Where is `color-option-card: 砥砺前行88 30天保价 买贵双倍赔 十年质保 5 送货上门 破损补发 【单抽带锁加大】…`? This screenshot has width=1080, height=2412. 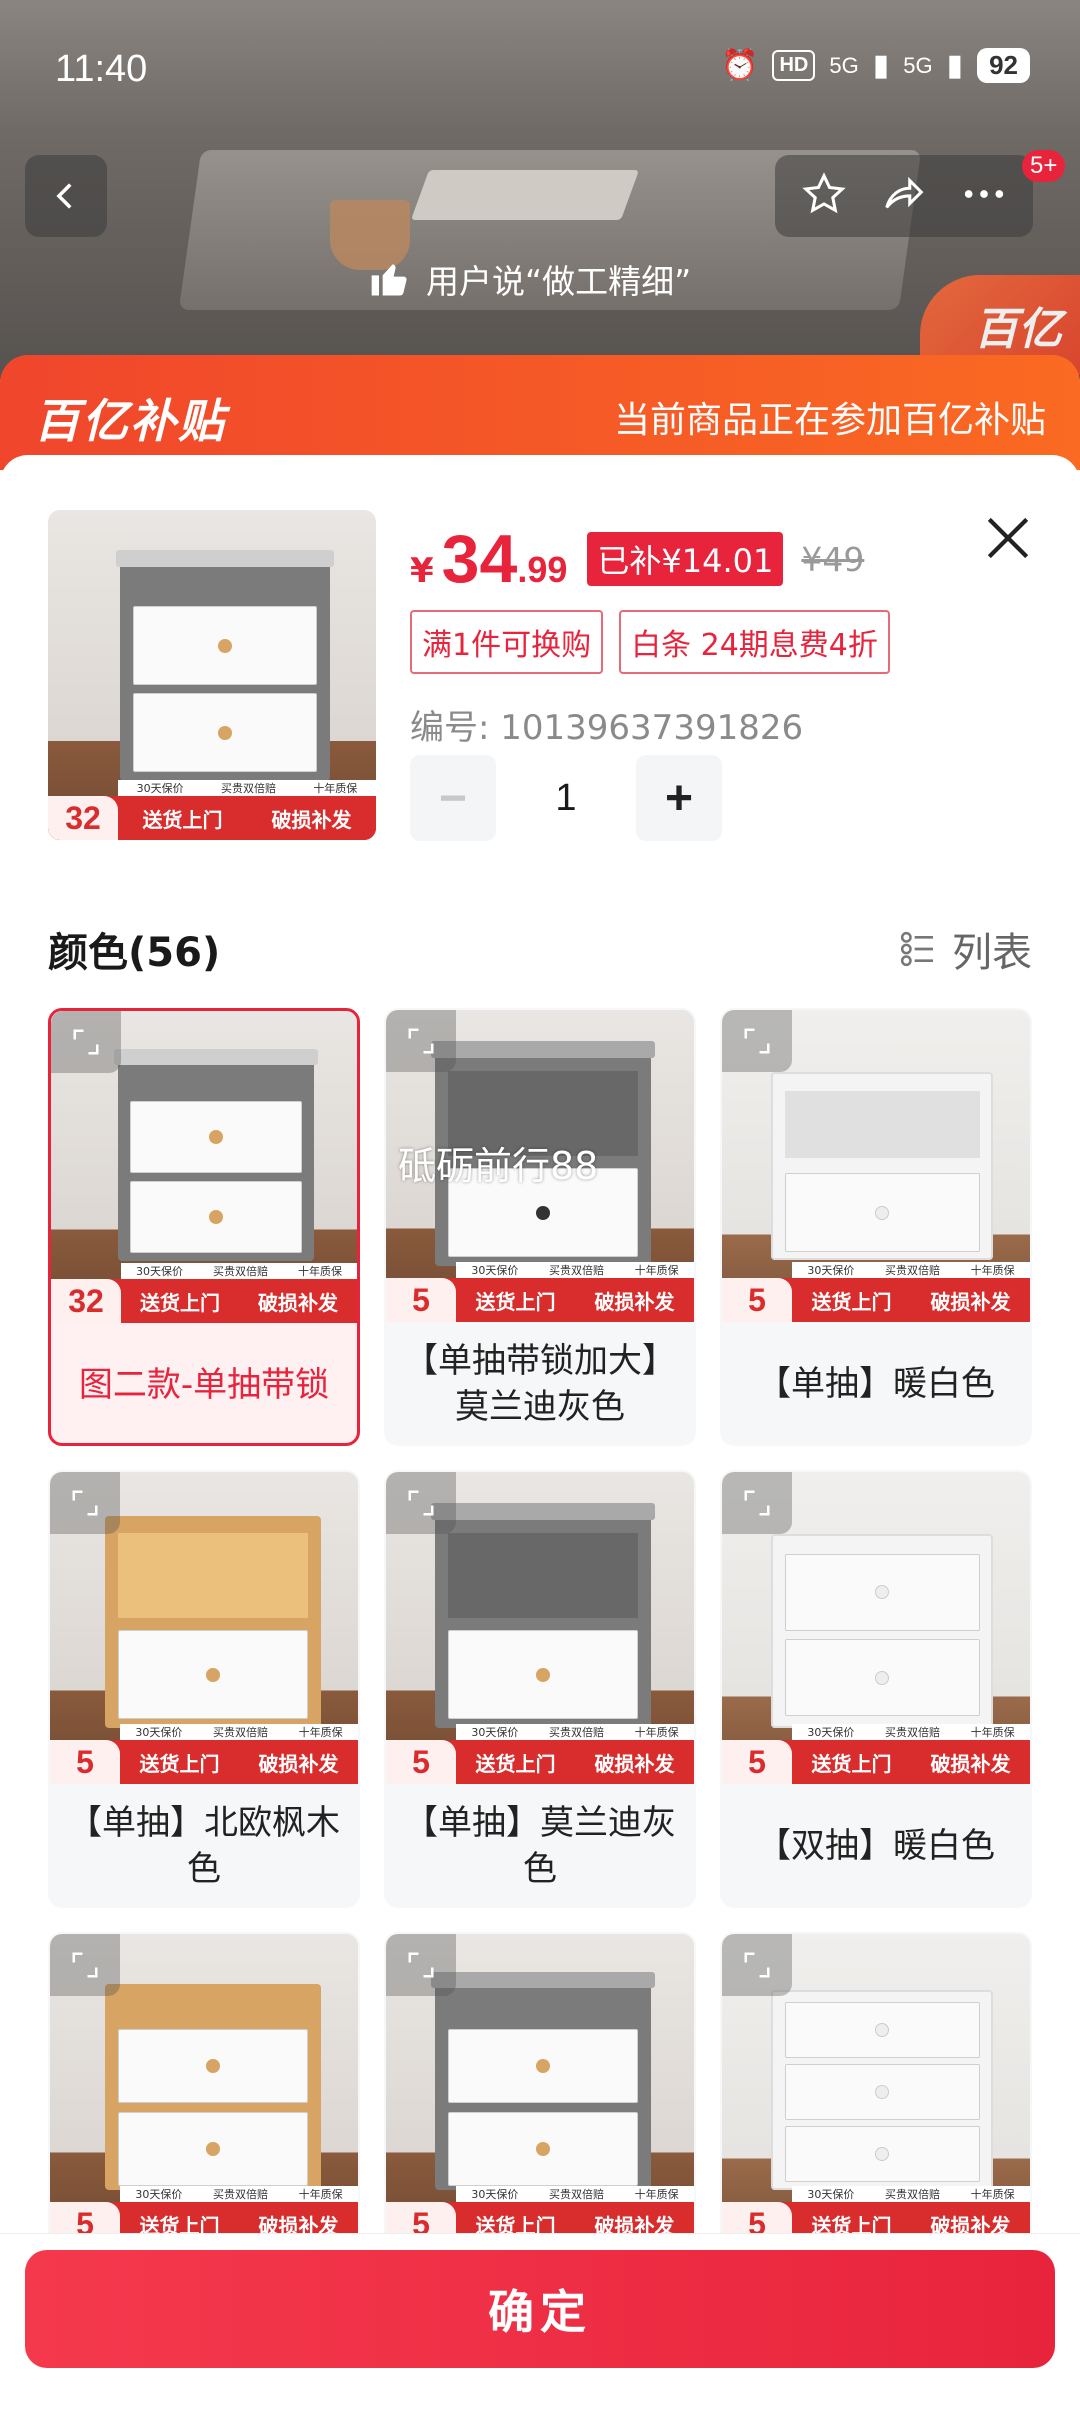 color-option-card: 砥砺前行88 30天保价 买贵双倍赔 十年质保 5 送货上门 破损补发 【单抽带锁加大】… is located at coordinates (540, 1227).